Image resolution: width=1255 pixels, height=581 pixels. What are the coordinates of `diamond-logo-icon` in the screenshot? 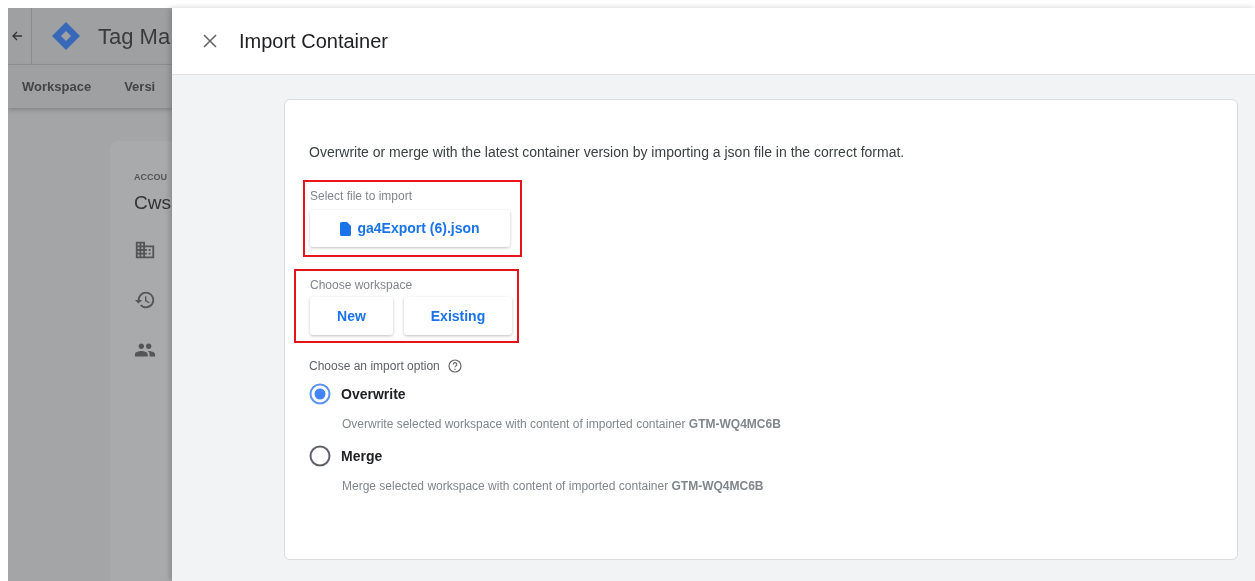 It's located at (66, 36).